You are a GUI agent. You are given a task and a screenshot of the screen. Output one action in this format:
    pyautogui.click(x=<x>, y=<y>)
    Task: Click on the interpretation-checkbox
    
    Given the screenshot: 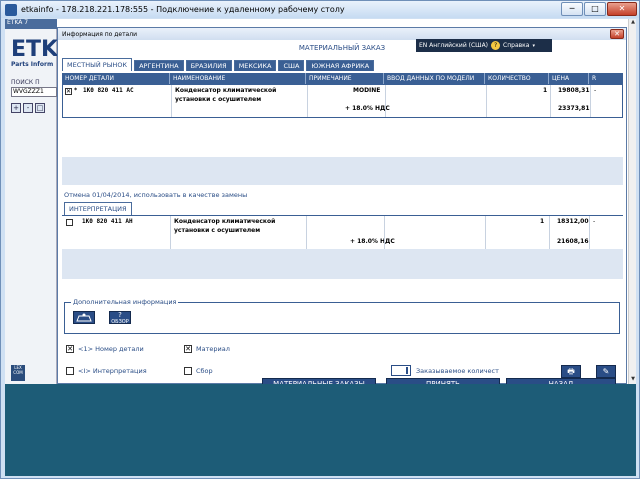 What is the action you would take?
    pyautogui.click(x=70, y=371)
    